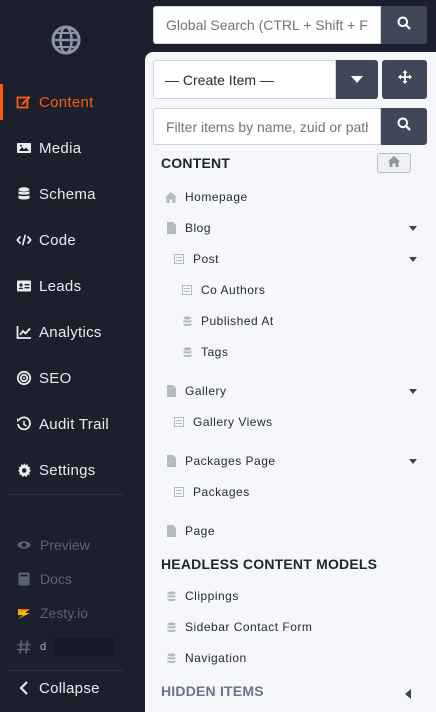  Describe the element at coordinates (267, 126) in the screenshot. I see `filter-items-input` at that location.